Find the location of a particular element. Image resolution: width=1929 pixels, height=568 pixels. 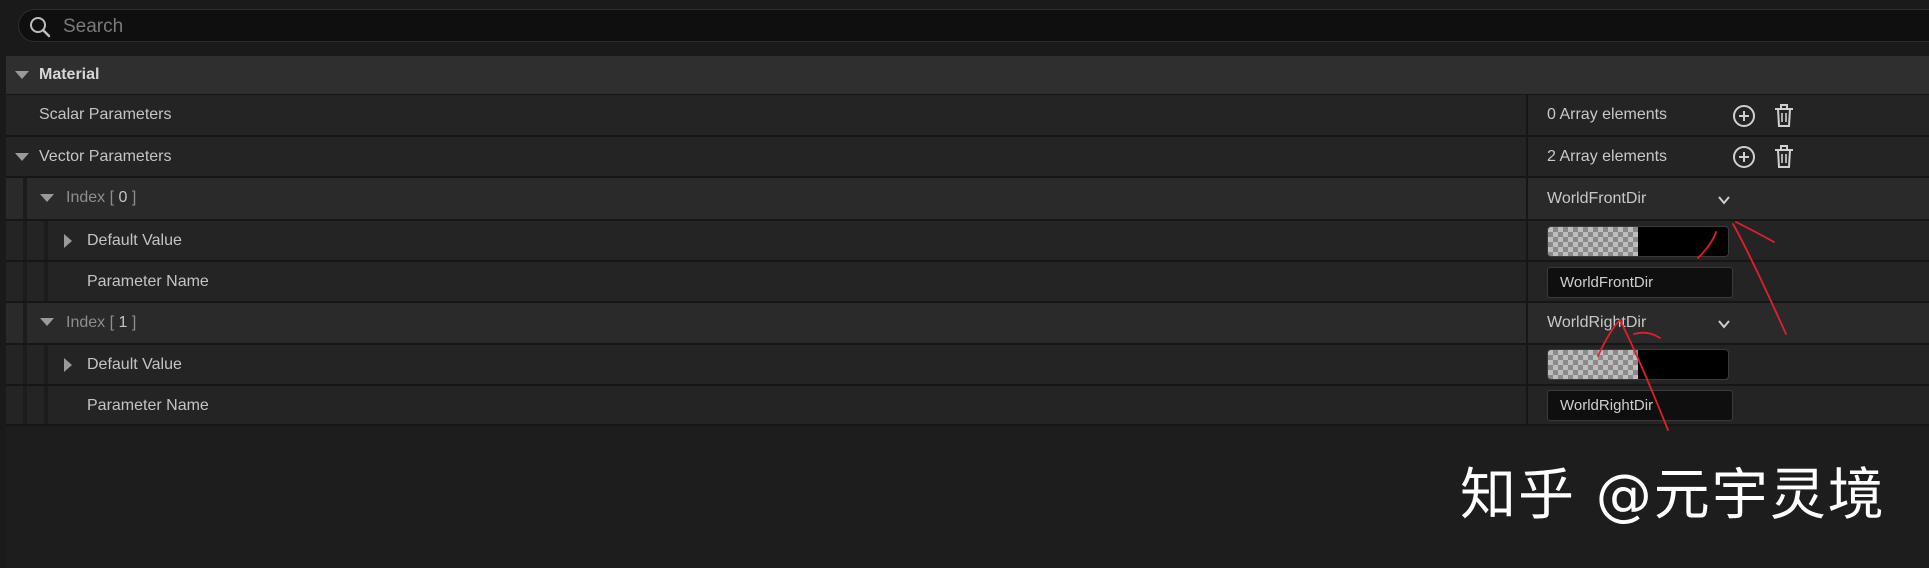

search-input is located at coordinates (913, 27).